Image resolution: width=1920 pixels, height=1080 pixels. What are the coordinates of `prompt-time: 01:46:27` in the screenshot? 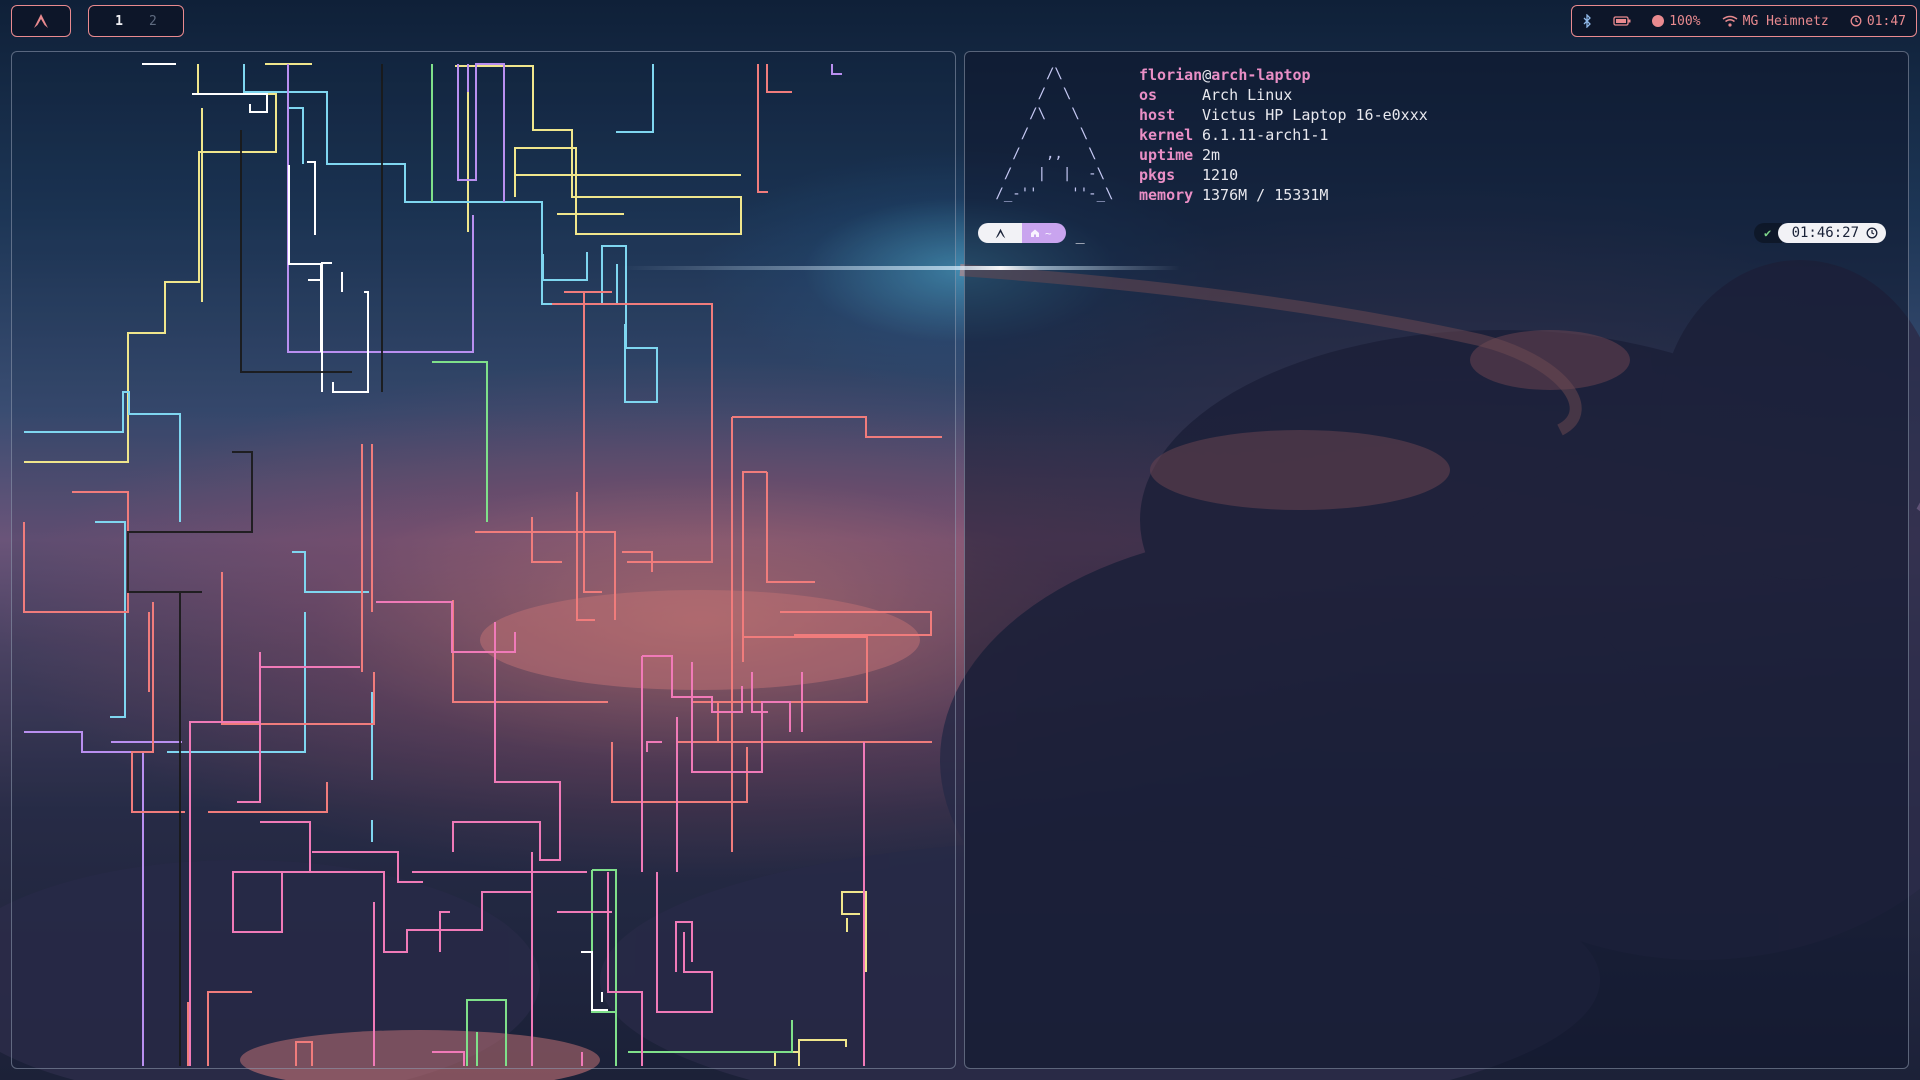 It's located at (1825, 233).